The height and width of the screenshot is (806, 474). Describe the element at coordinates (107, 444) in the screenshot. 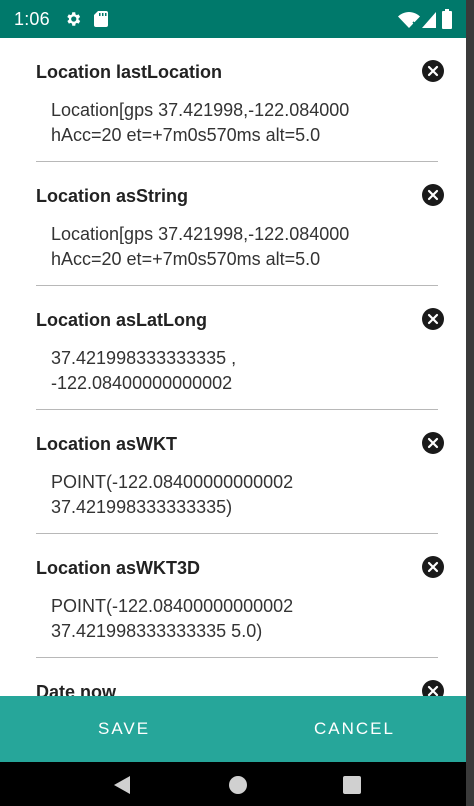

I see `item-title: Location asWKT` at that location.